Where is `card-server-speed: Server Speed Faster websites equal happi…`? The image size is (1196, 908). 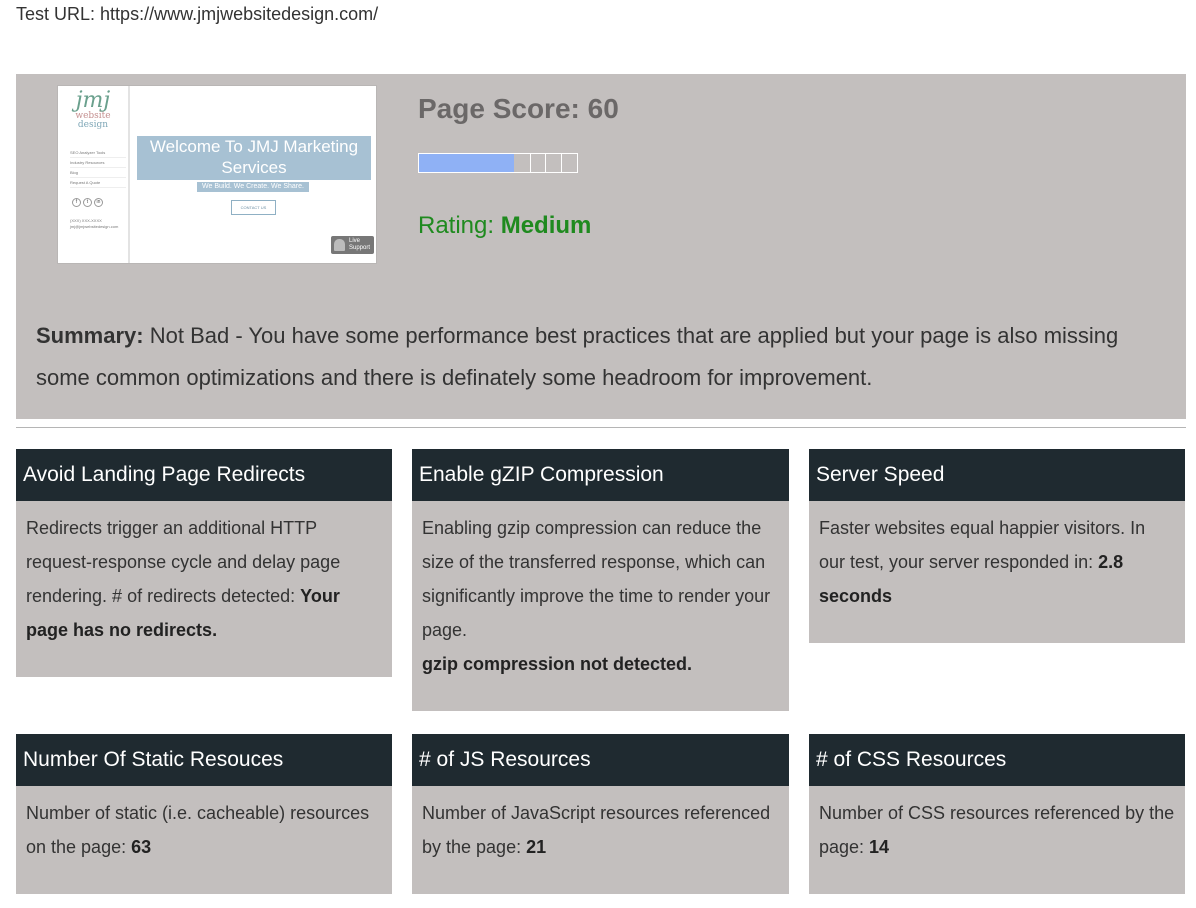
card-server-speed: Server Speed Faster websites equal happi… is located at coordinates (997, 546).